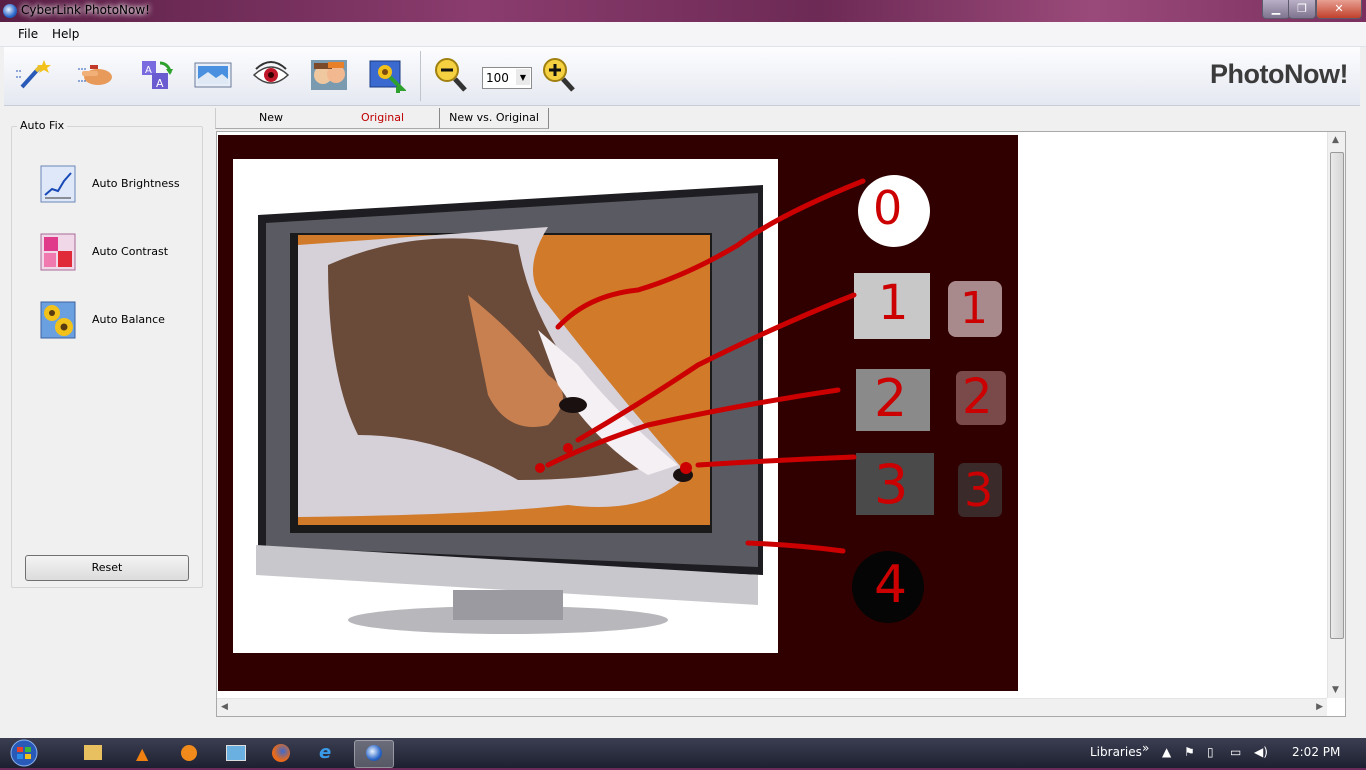 The height and width of the screenshot is (770, 1366). Describe the element at coordinates (1335, 690) in the screenshot. I see `scroll-down-icon: ▼` at that location.